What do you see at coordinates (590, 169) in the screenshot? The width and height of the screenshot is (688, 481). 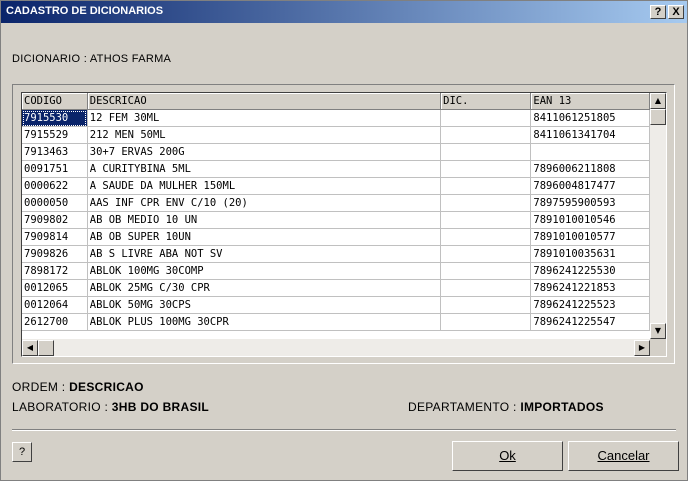 I see `ean13-cell: 7896006211808` at bounding box center [590, 169].